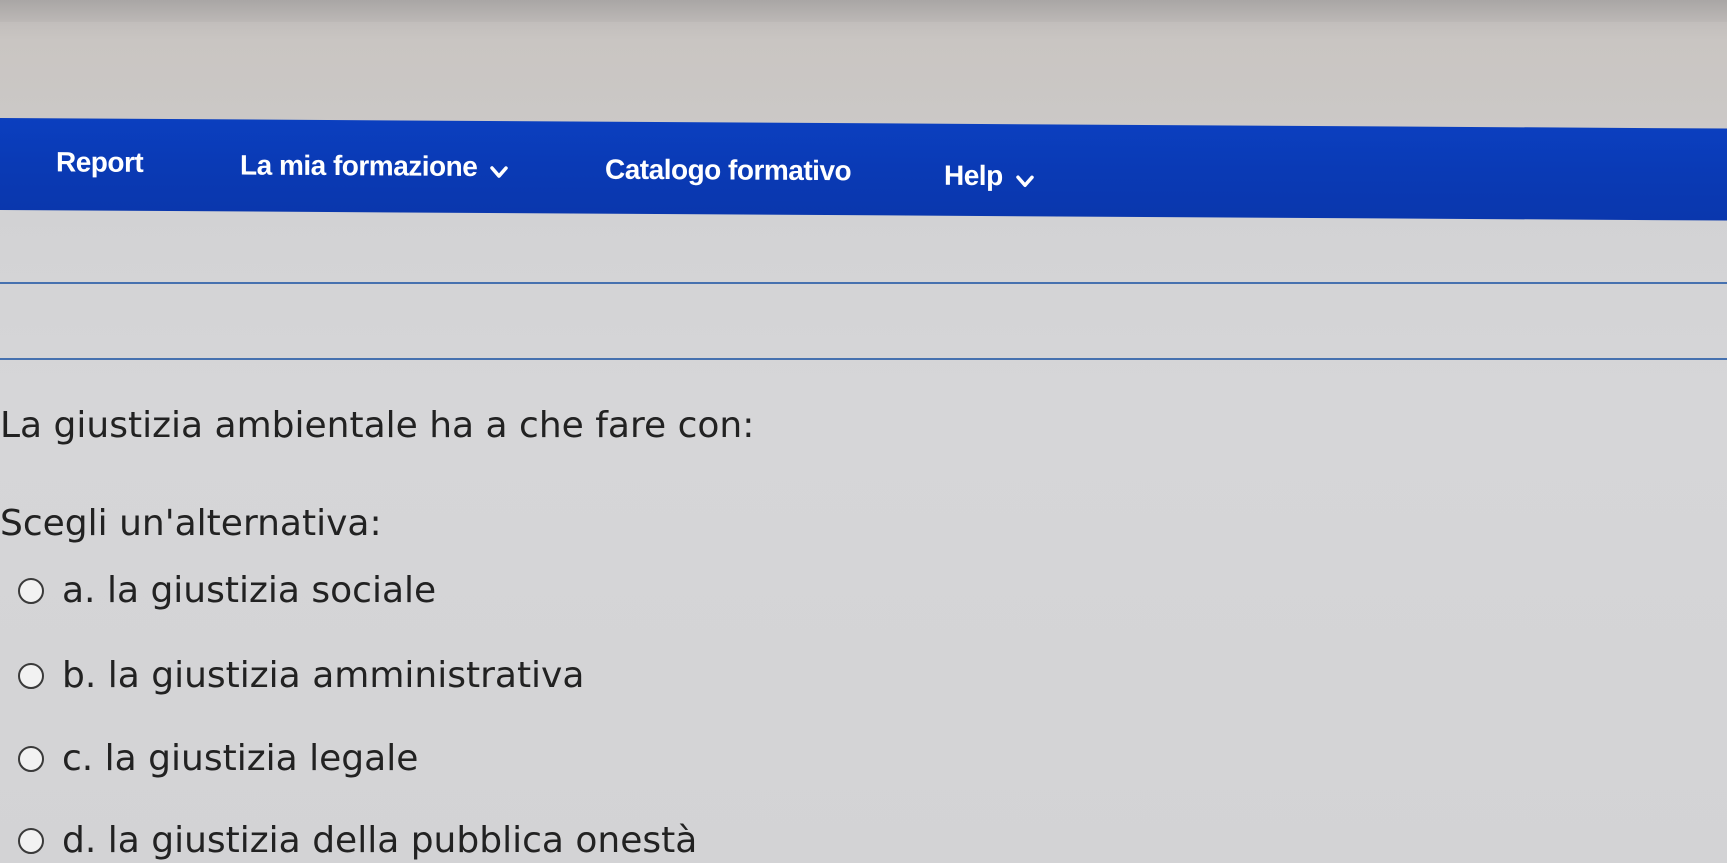 Image resolution: width=1727 pixels, height=863 pixels. I want to click on answer-option-a: a. la giustizia sociale, so click(227, 590).